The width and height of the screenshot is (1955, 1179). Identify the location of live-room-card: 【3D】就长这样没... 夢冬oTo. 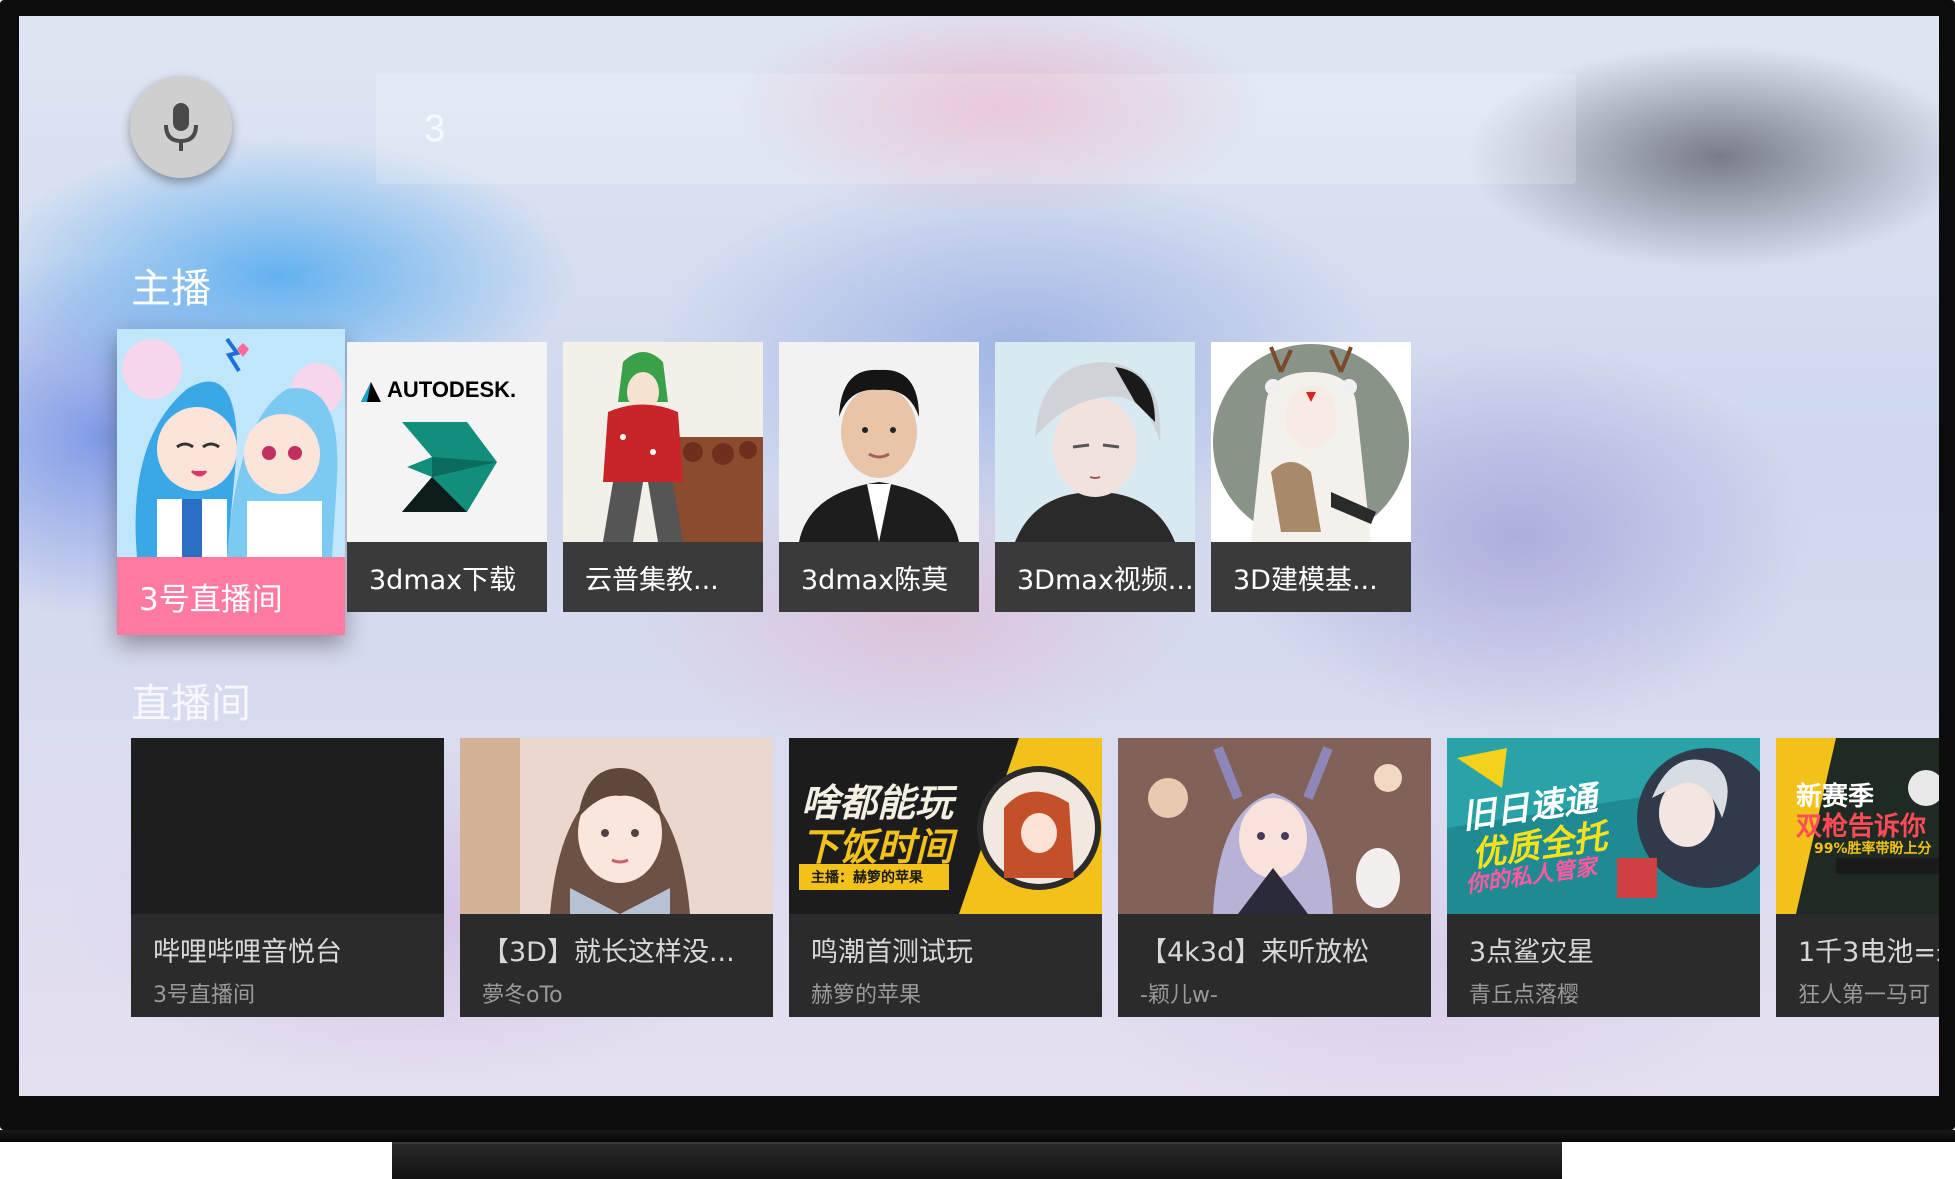
(616, 877).